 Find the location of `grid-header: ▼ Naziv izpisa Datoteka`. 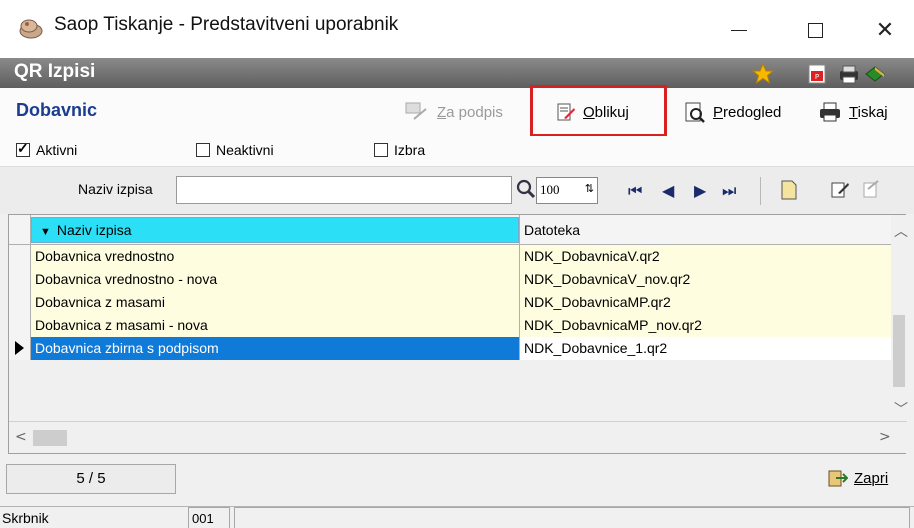

grid-header: ▼ Naziv izpisa Datoteka is located at coordinates (458, 230).